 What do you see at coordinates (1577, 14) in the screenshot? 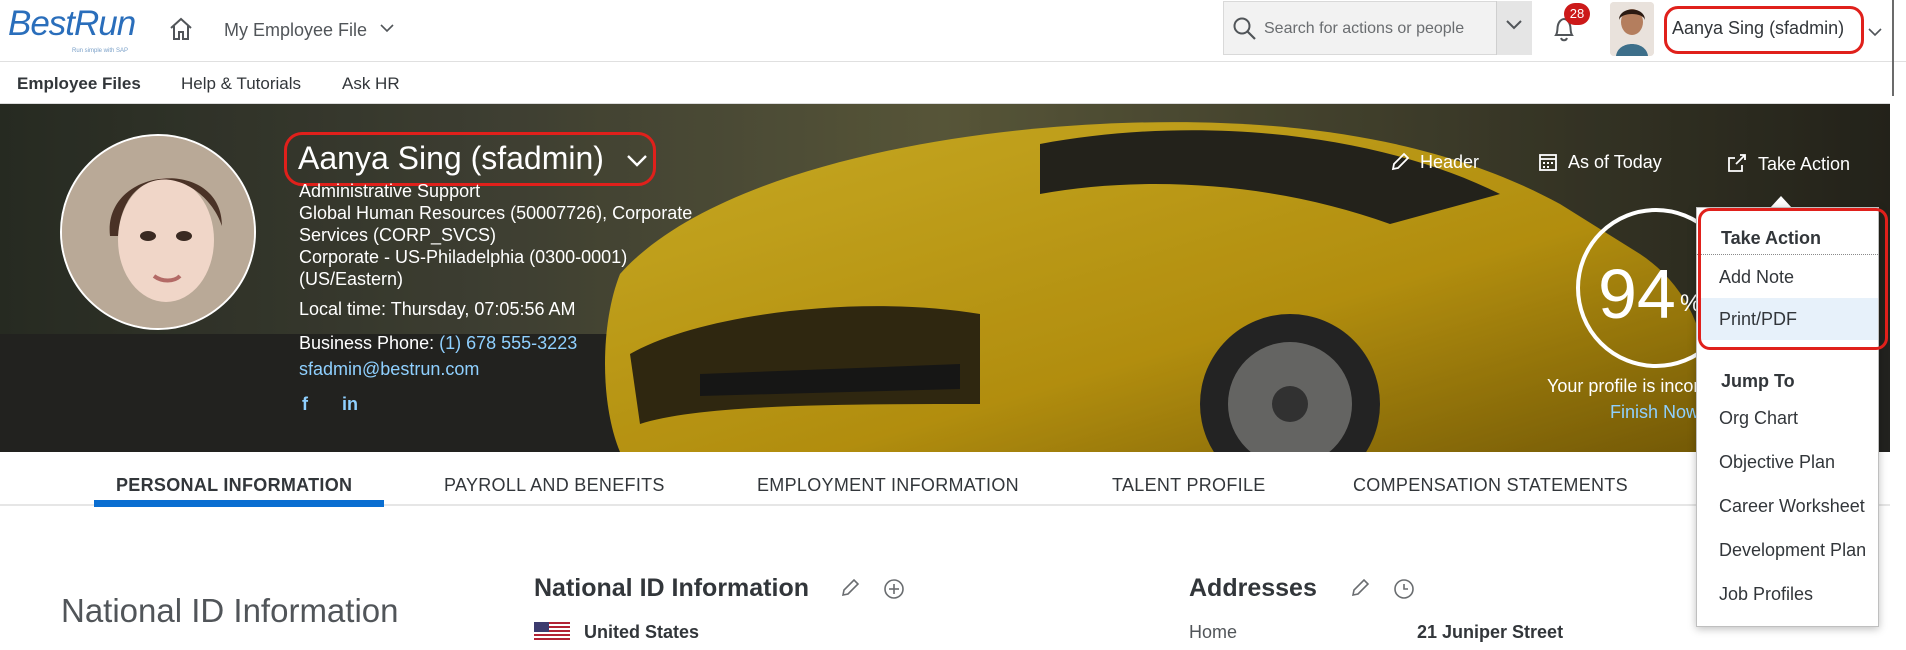
I see `notification-badge: 28` at bounding box center [1577, 14].